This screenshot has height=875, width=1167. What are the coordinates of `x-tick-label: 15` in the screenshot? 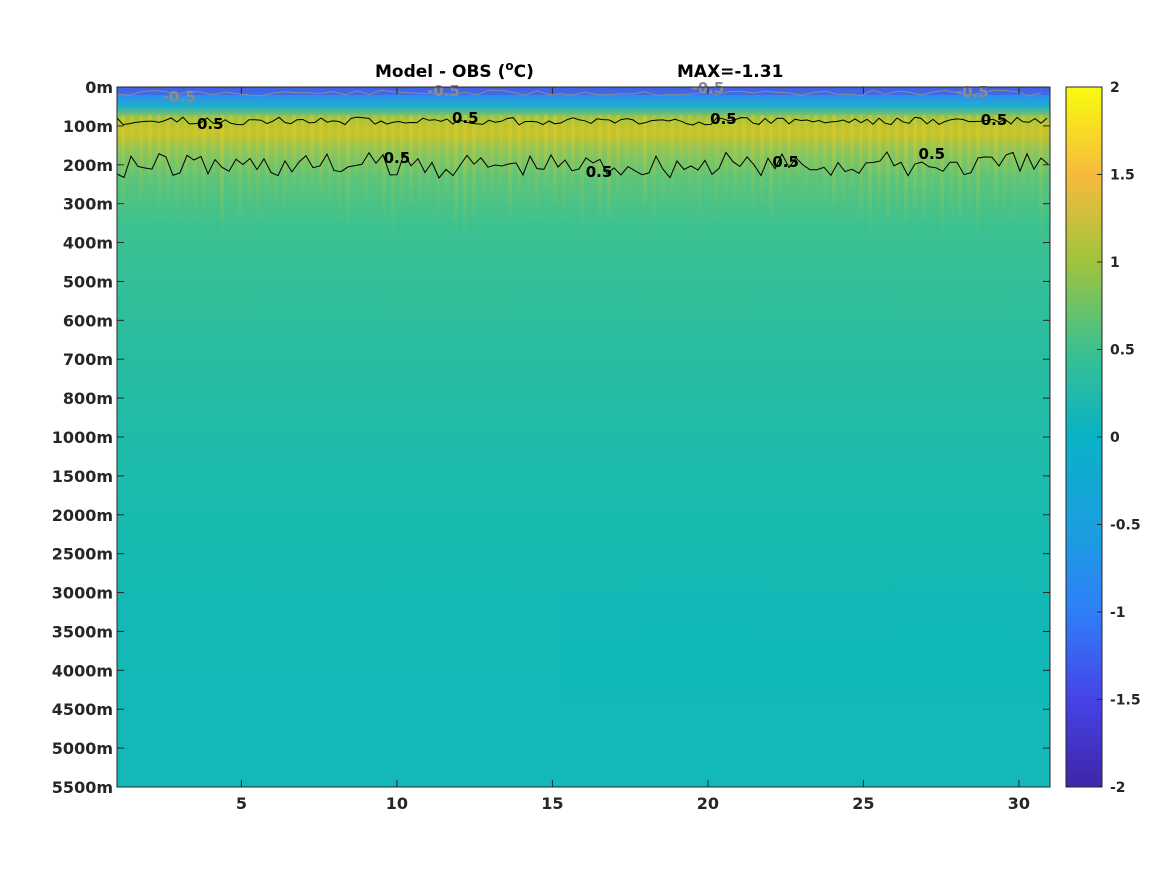 It's located at (552, 803).